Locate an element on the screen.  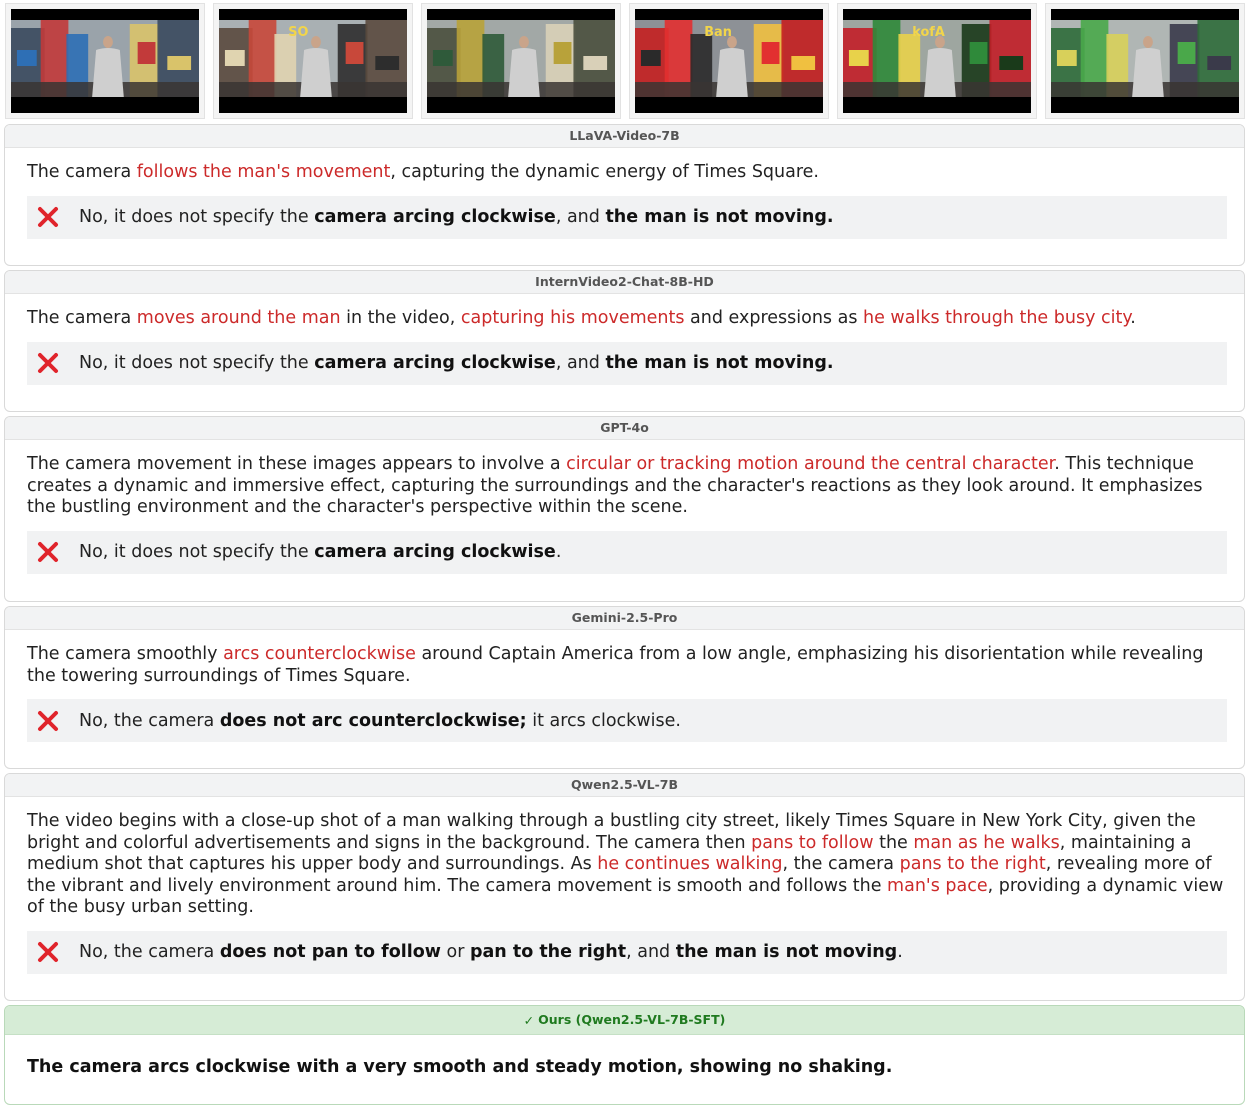
video-frame-thumbnail: kofA is located at coordinates (937, 61).